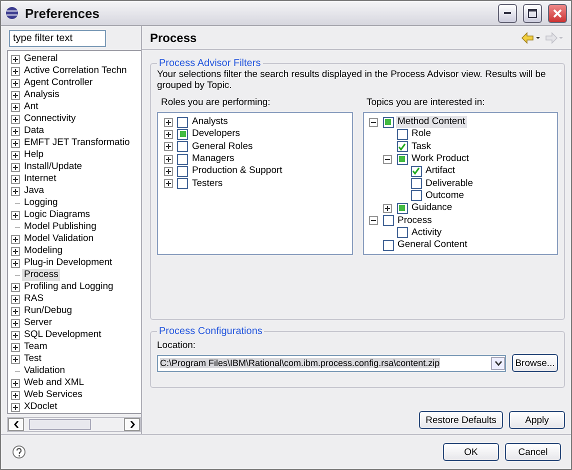 Image resolution: width=572 pixels, height=470 pixels. What do you see at coordinates (432, 122) in the screenshot?
I see `tree-item: Method Content` at bounding box center [432, 122].